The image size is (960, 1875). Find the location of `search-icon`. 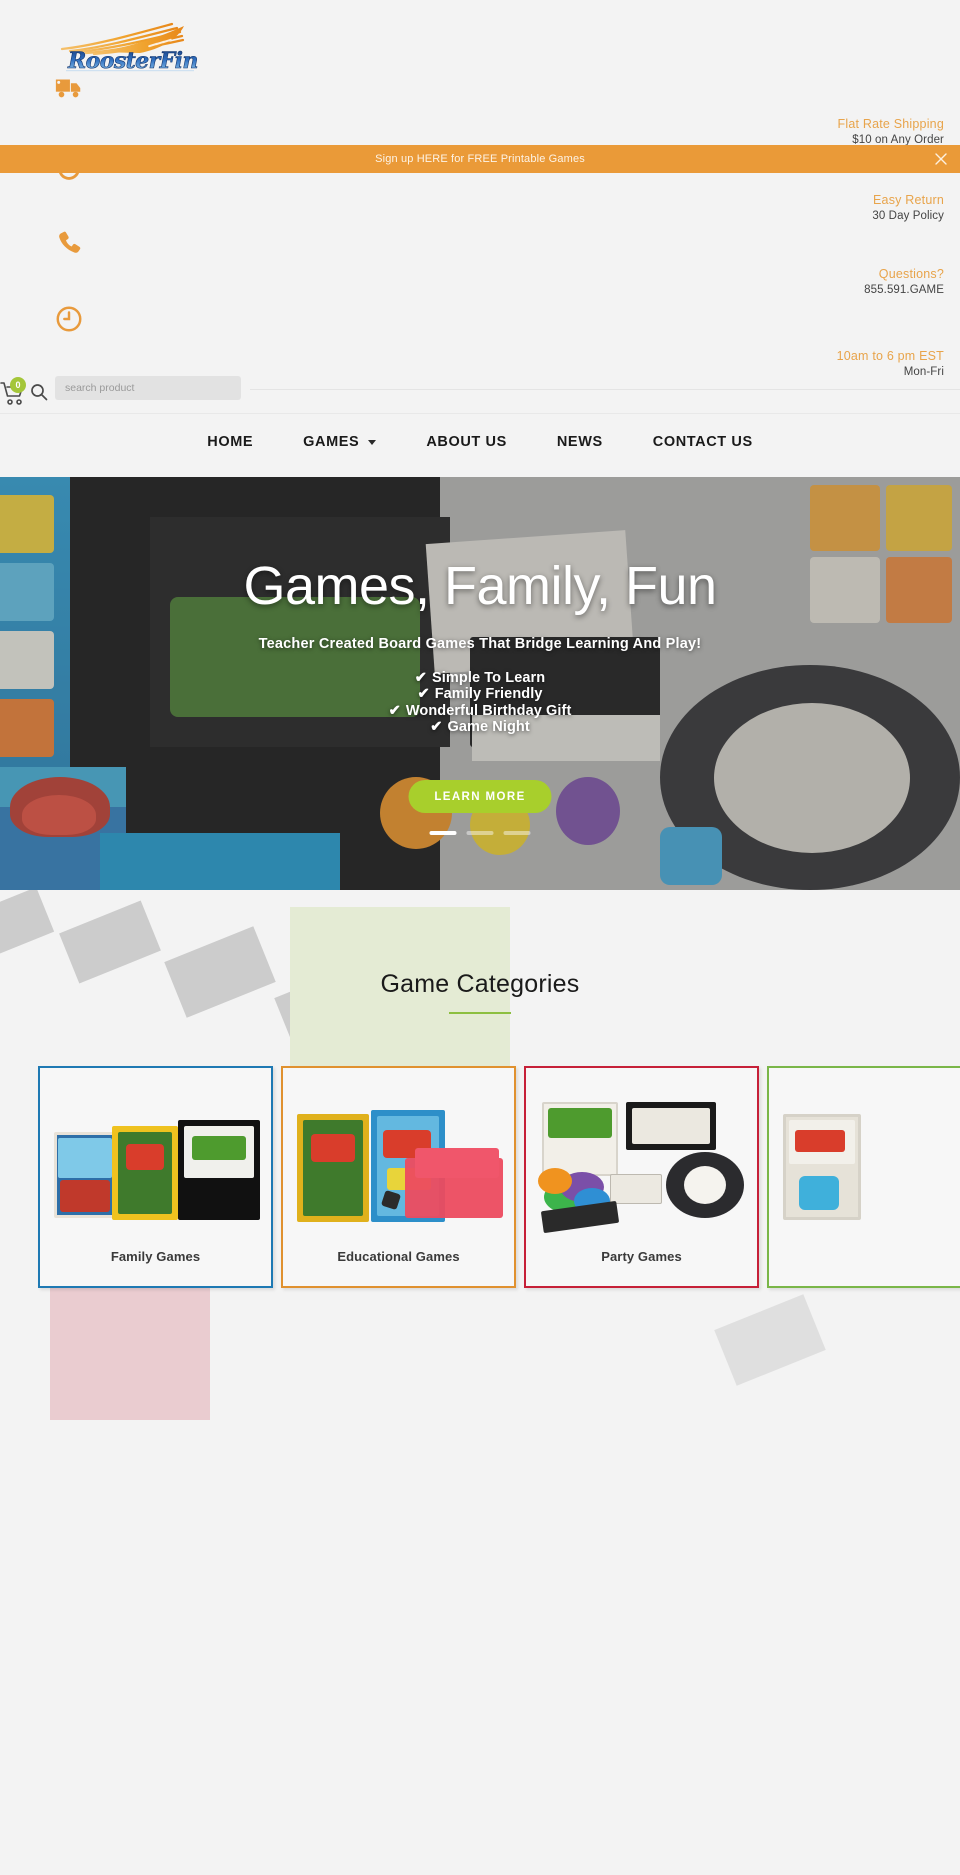

search-icon is located at coordinates (39, 392).